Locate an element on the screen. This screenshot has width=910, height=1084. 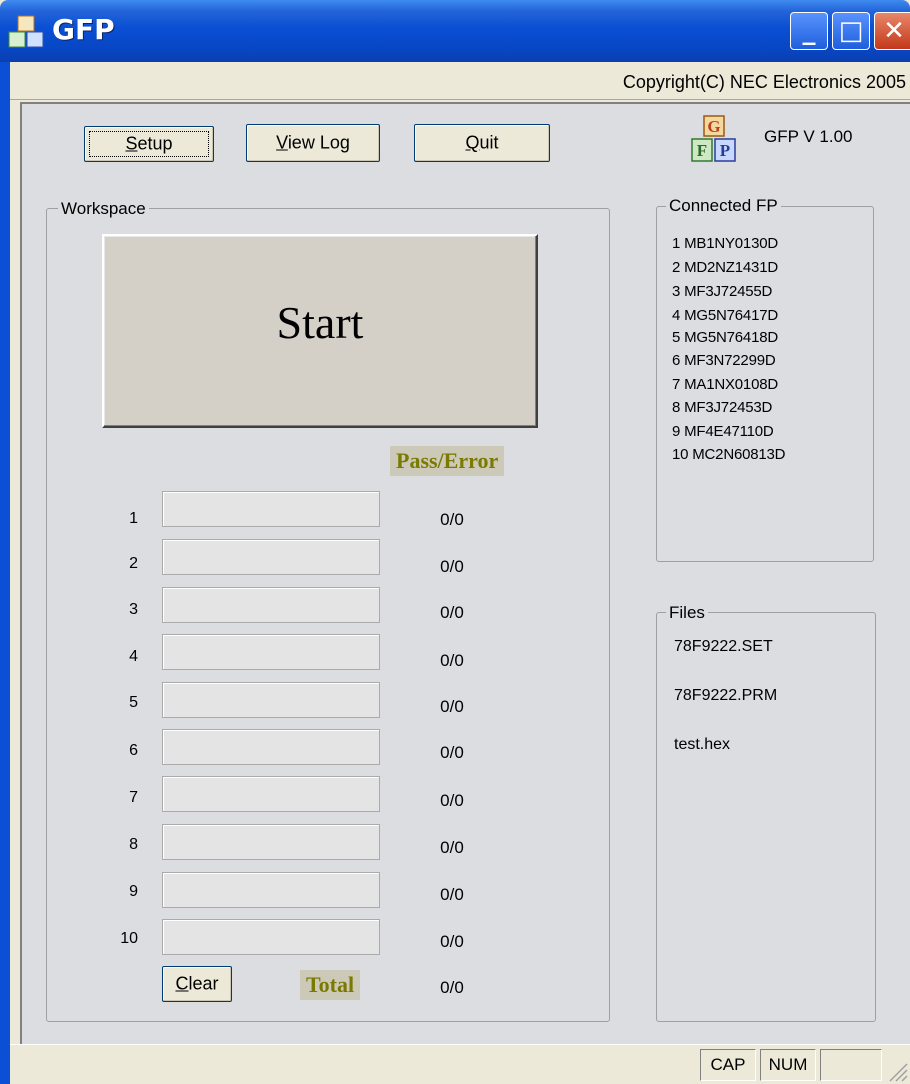
view-log-button-label: View Log is located at coordinates (313, 142).